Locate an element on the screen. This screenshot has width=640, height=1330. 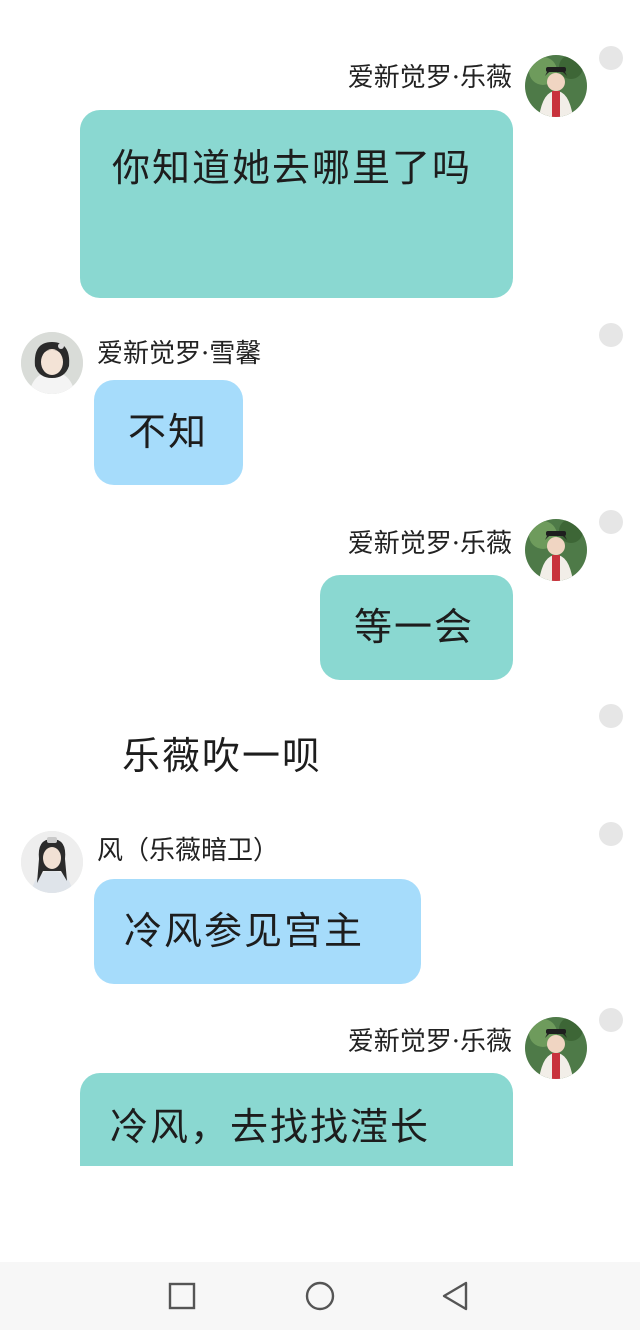
home-button is located at coordinates (320, 1296).